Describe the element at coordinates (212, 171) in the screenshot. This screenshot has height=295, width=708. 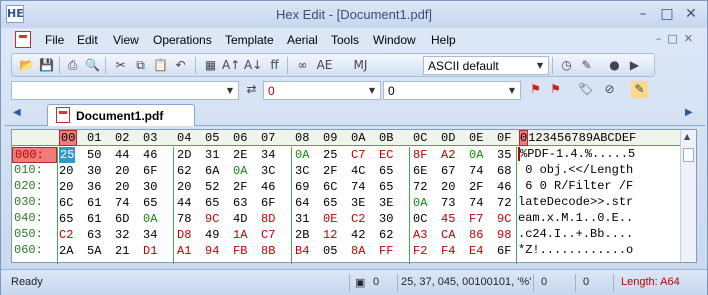
I see `hex-cell: 6A` at that location.